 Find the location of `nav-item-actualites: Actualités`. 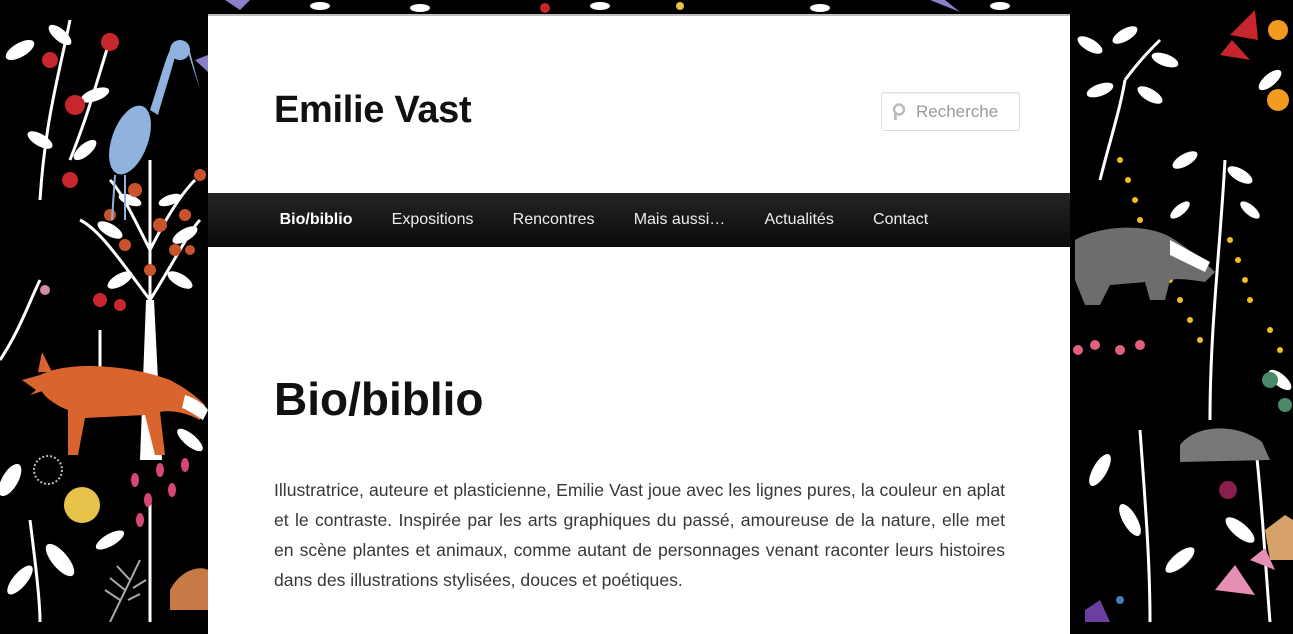

nav-item-actualites: Actualités is located at coordinates (799, 220).